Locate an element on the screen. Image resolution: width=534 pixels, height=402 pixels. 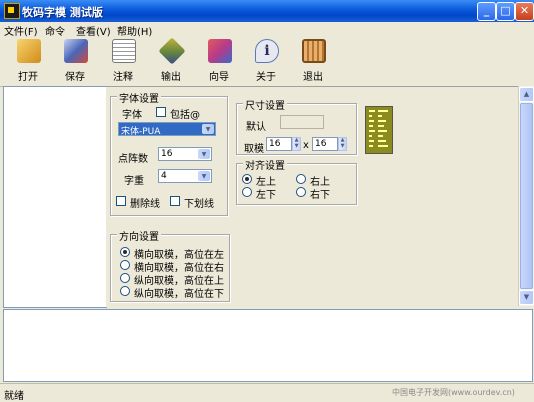
weight-label: 字重 is located at coordinates (134, 181).